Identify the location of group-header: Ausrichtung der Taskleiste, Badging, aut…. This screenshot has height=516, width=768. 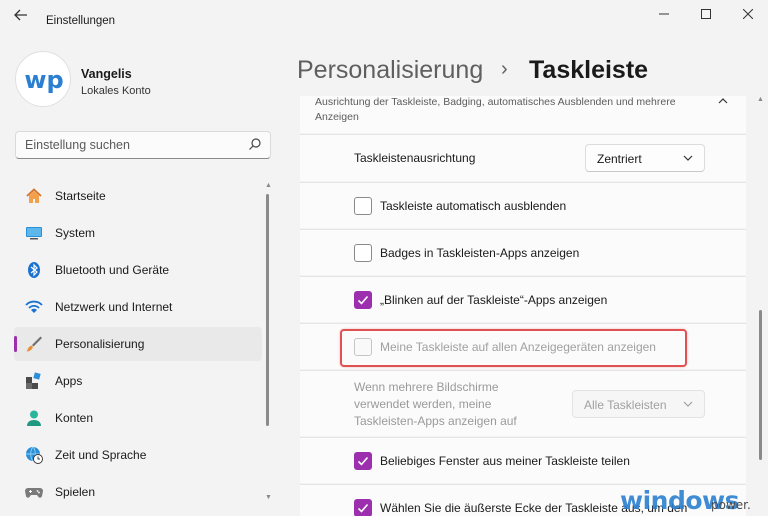
(523, 114).